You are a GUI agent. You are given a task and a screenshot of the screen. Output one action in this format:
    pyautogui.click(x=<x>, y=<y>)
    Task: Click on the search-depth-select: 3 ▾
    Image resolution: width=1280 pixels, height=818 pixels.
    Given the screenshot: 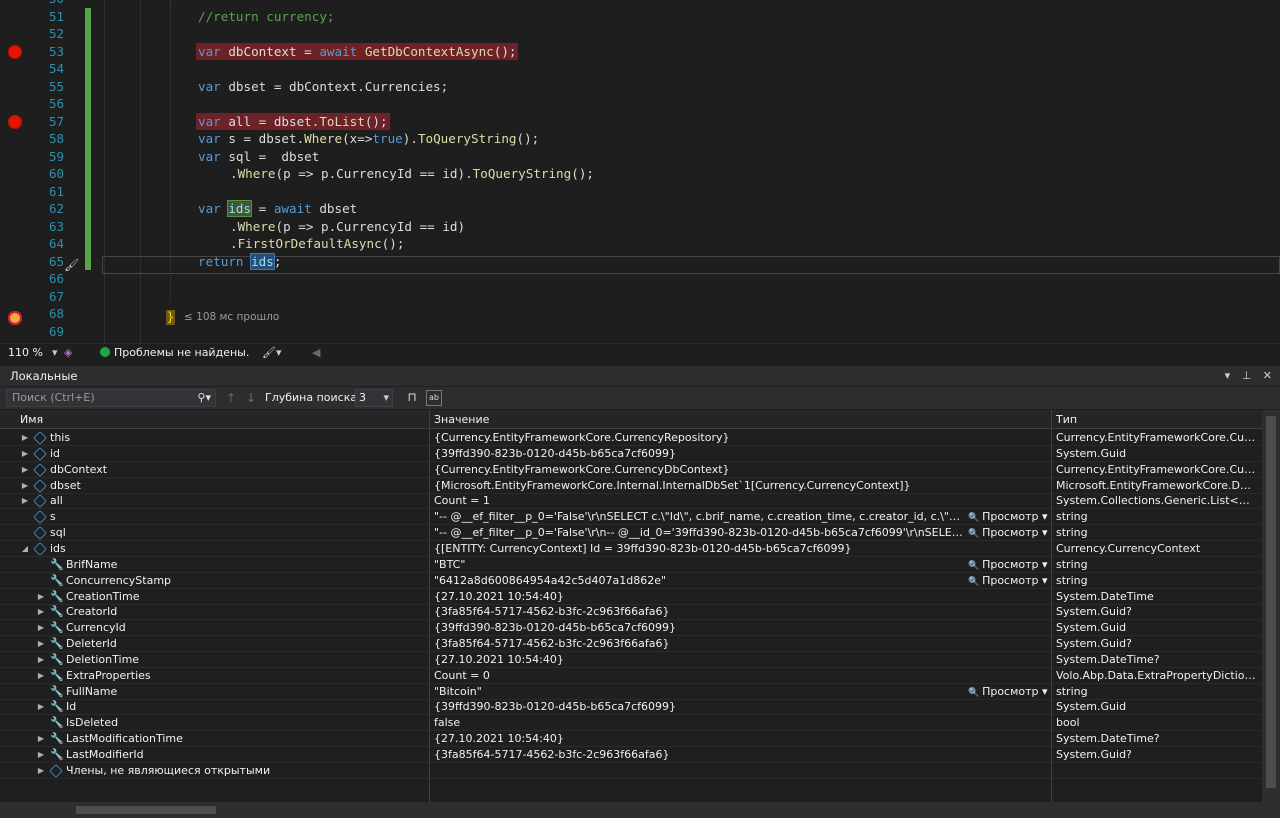 What is the action you would take?
    pyautogui.click(x=374, y=398)
    